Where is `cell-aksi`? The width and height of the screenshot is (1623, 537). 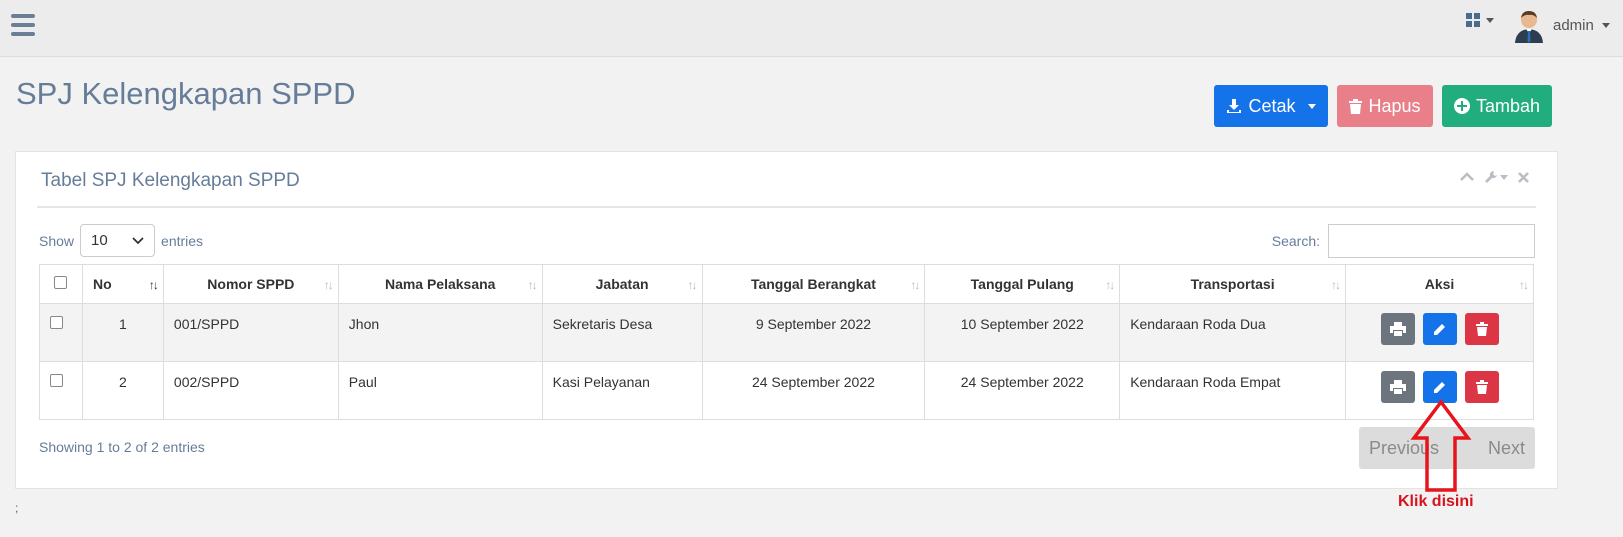
cell-aksi is located at coordinates (1439, 332).